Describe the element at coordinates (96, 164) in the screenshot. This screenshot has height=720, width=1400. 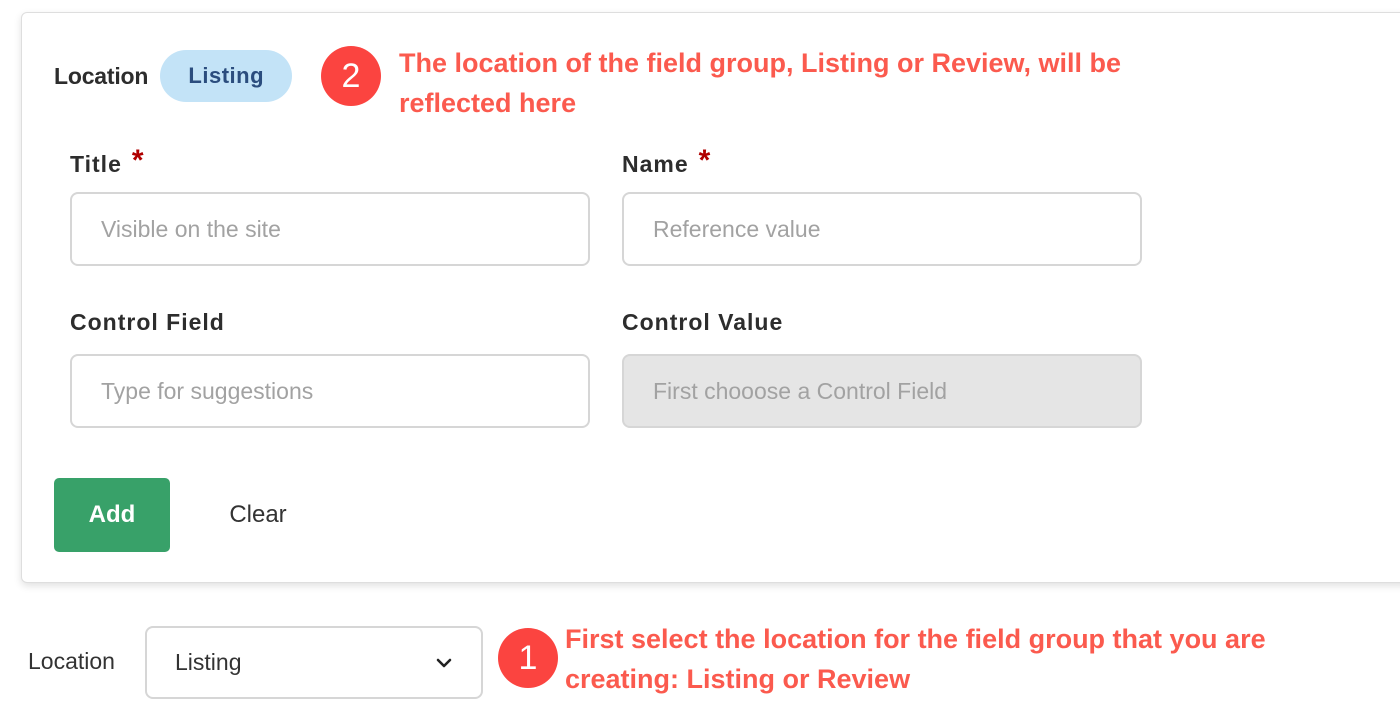
I see `title-label-text: Title` at that location.